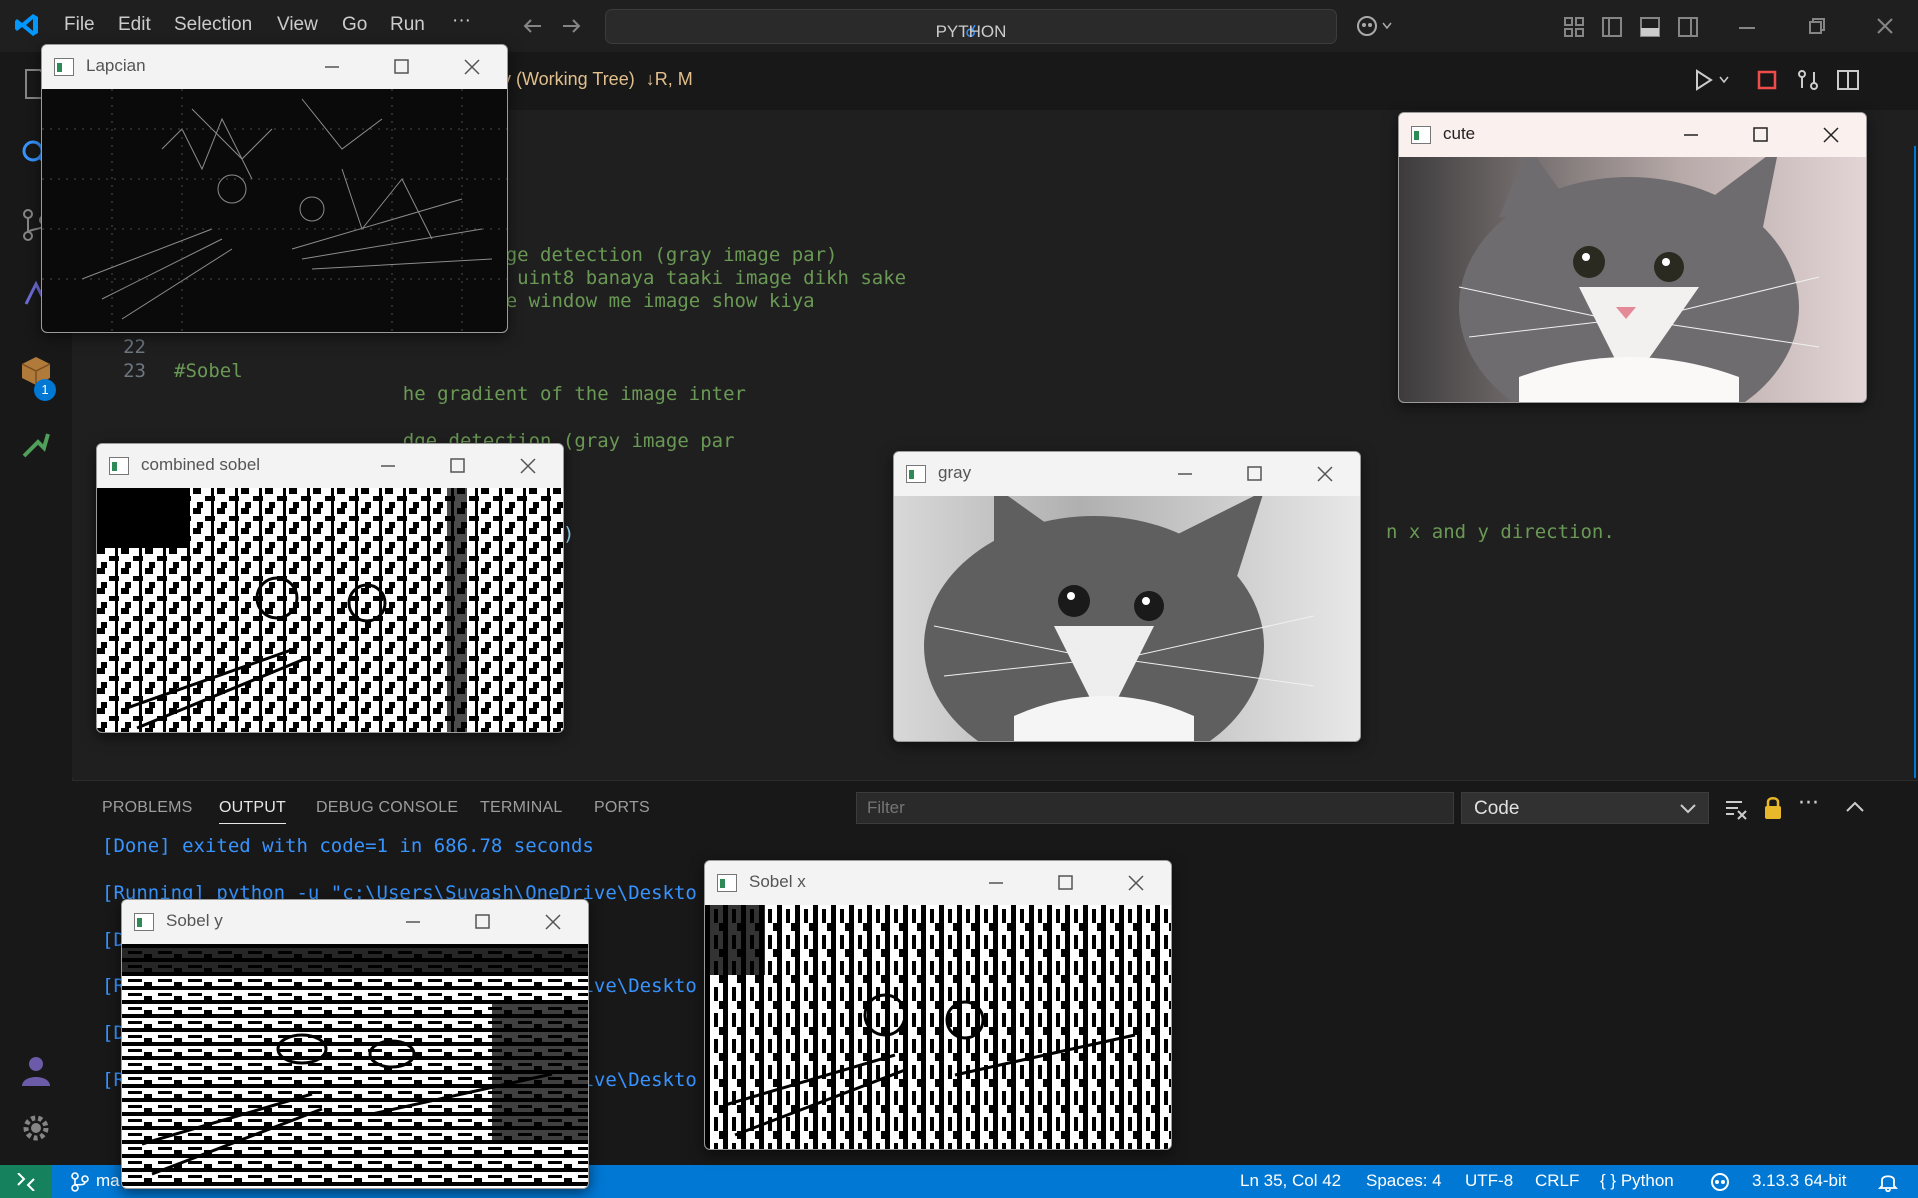 The image size is (1918, 1198). Describe the element at coordinates (1848, 80) in the screenshot. I see `split-editor-icon` at that location.